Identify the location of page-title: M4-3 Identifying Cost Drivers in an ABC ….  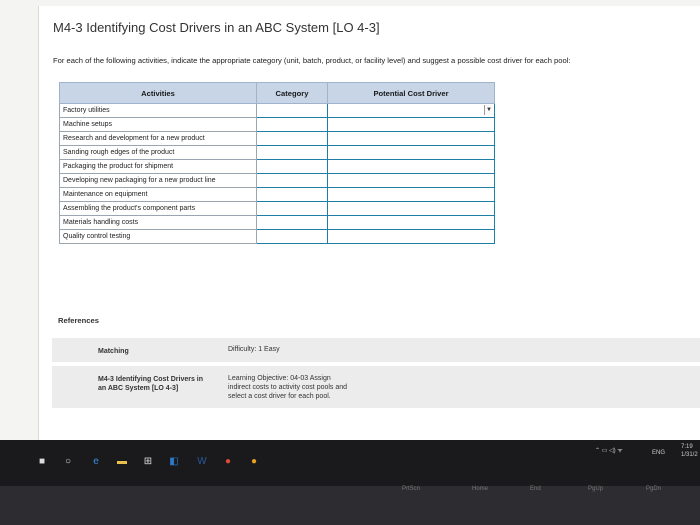
(216, 27).